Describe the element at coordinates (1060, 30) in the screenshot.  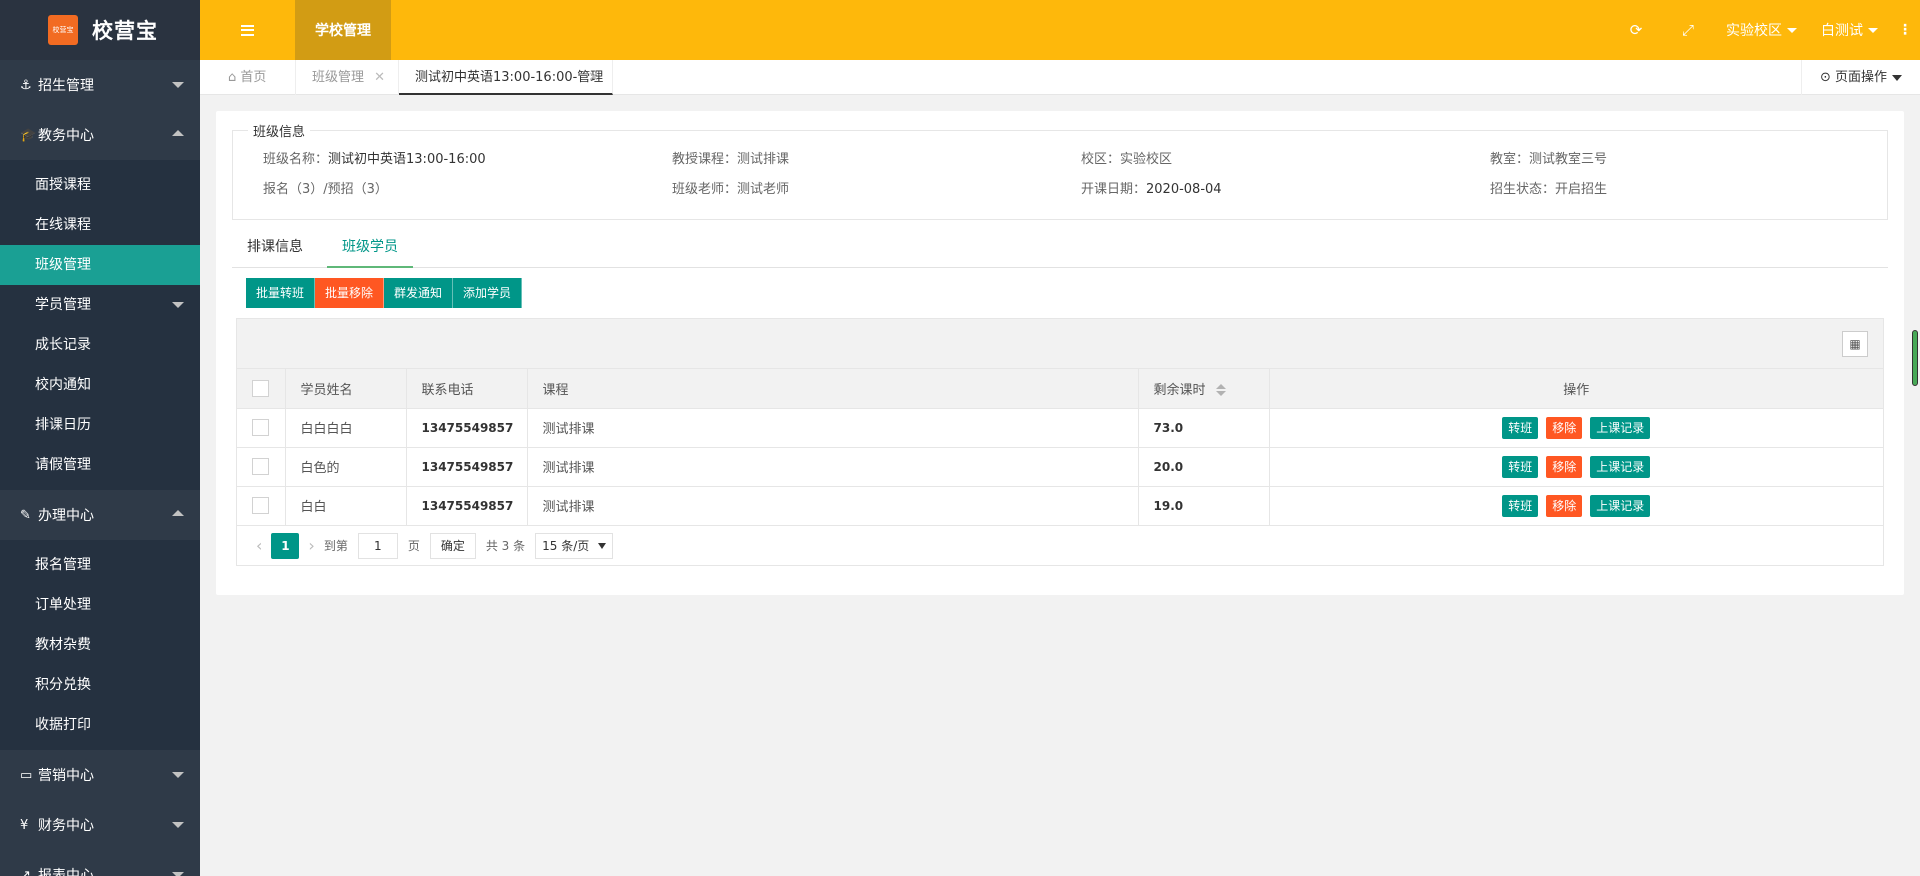
I see `top-header: 学校管理 ⟳ ⤢ 实验校区 白测试 ⋮` at that location.